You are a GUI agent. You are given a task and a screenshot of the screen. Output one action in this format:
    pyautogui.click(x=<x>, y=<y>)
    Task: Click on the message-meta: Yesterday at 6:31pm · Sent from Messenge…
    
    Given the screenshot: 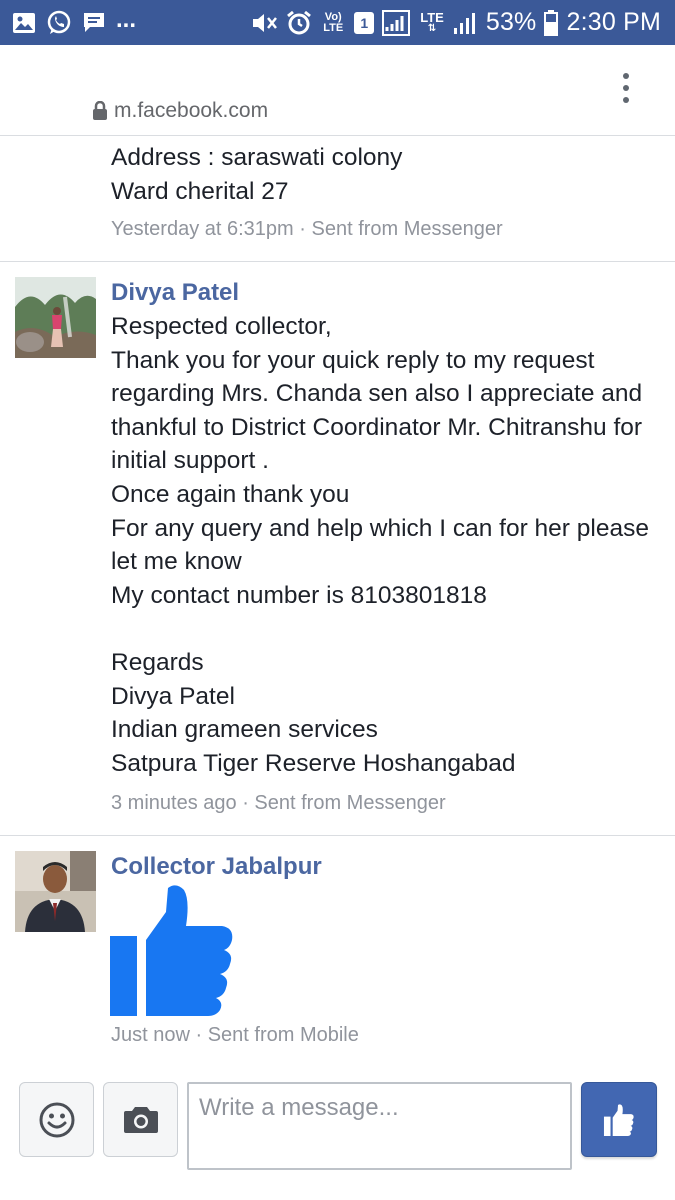 What is the action you would take?
    pyautogui.click(x=307, y=229)
    